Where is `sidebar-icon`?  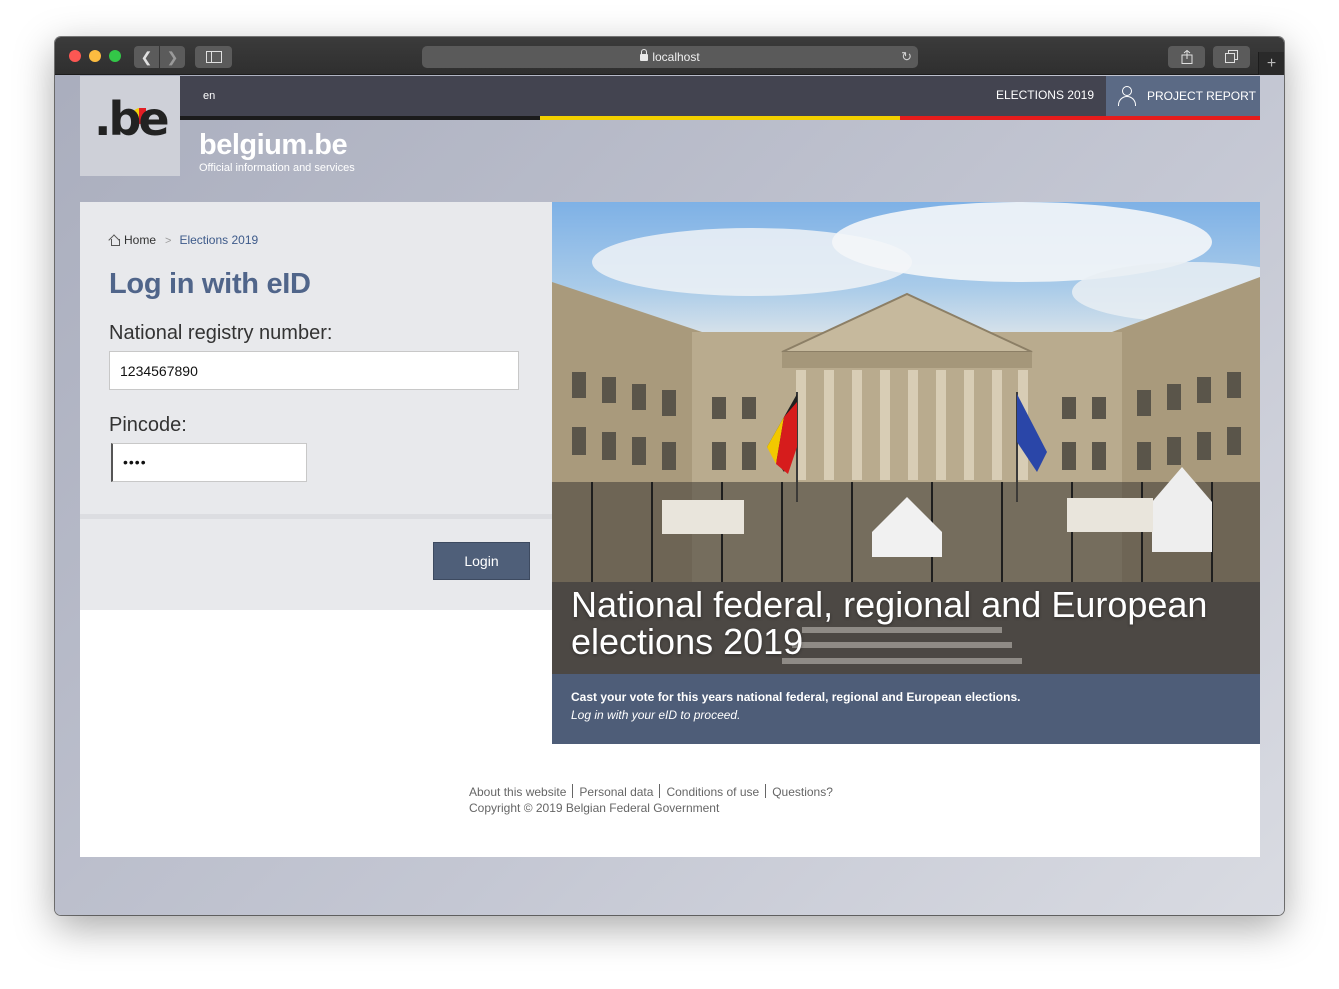 sidebar-icon is located at coordinates (213, 57).